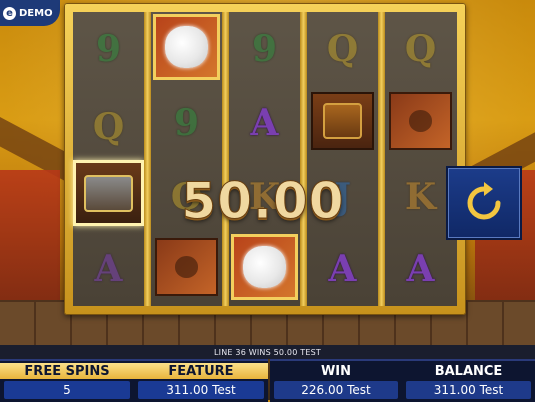 This screenshot has height=402, width=535. I want to click on status-line: LINE 36 WINS 50.00 TEST, so click(267, 352).